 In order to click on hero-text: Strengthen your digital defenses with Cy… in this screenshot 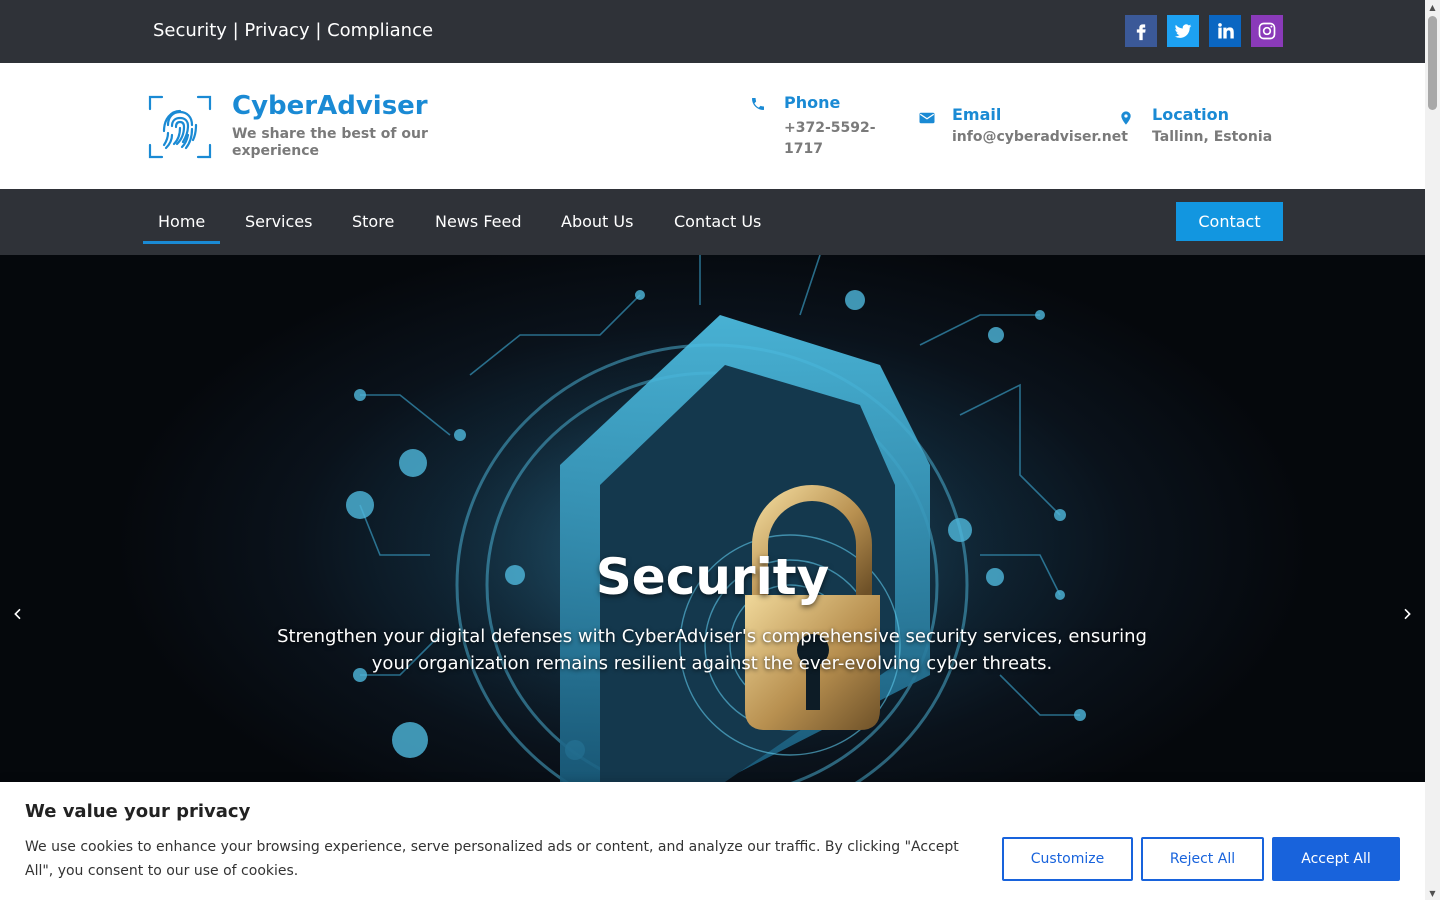, I will do `click(712, 650)`.